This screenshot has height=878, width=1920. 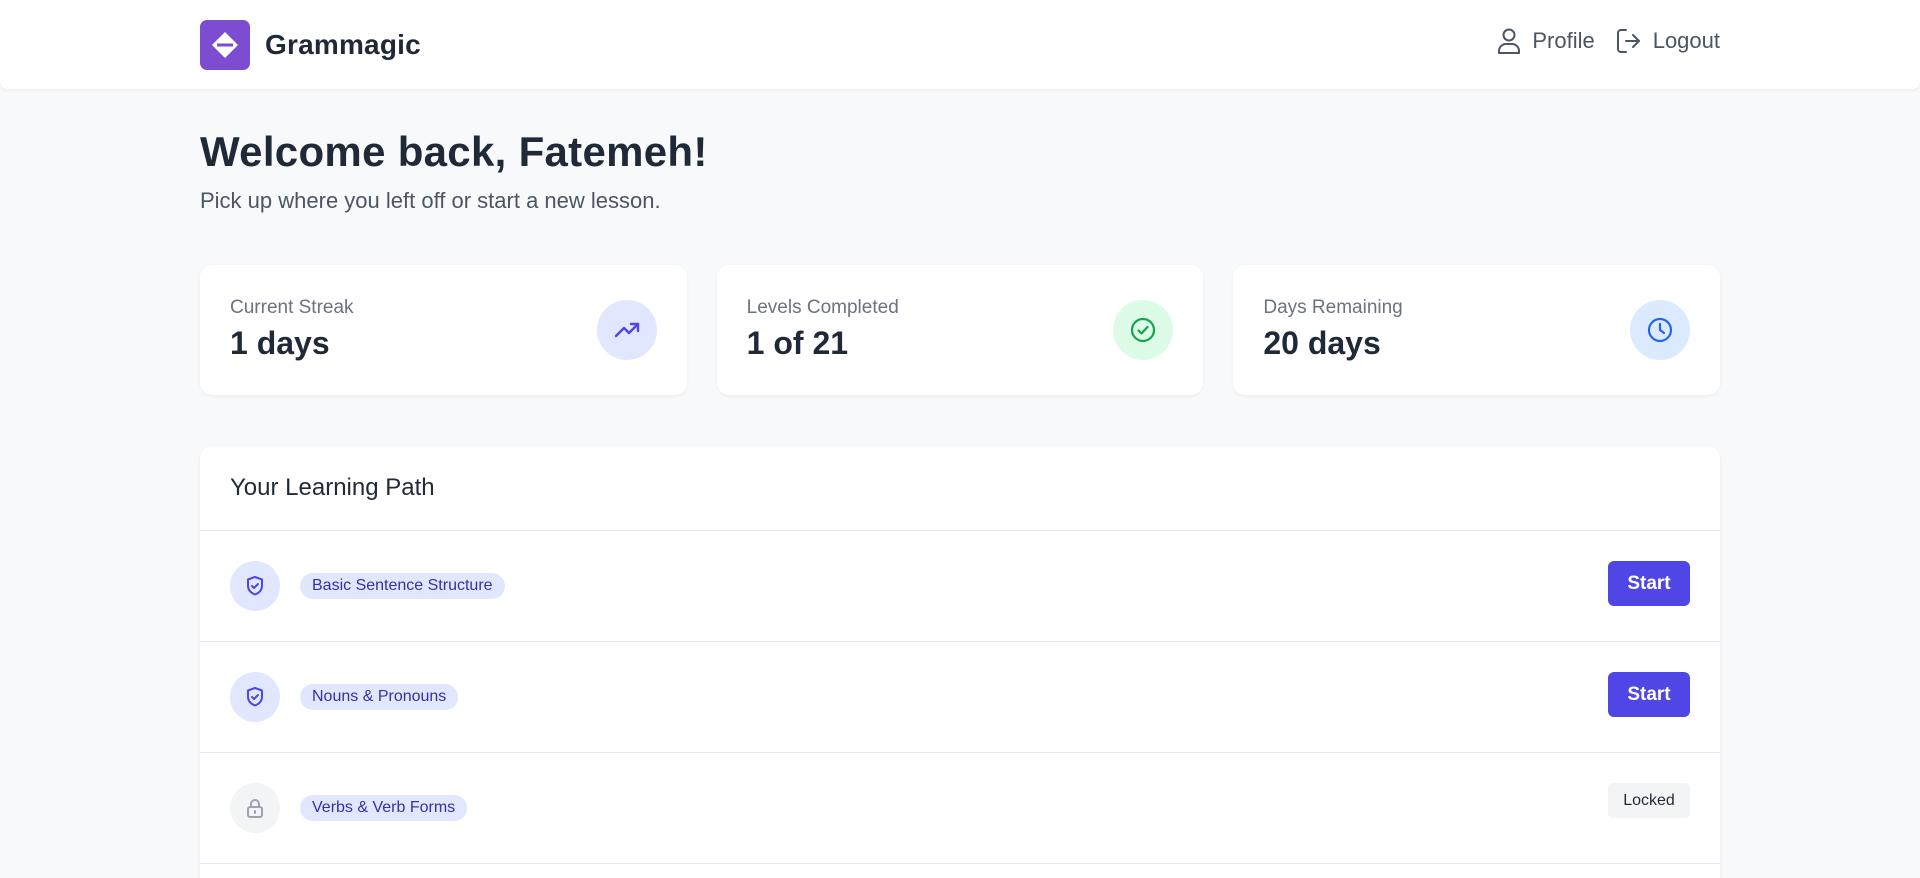 What do you see at coordinates (343, 44) in the screenshot?
I see `brand-name: Grammagic` at bounding box center [343, 44].